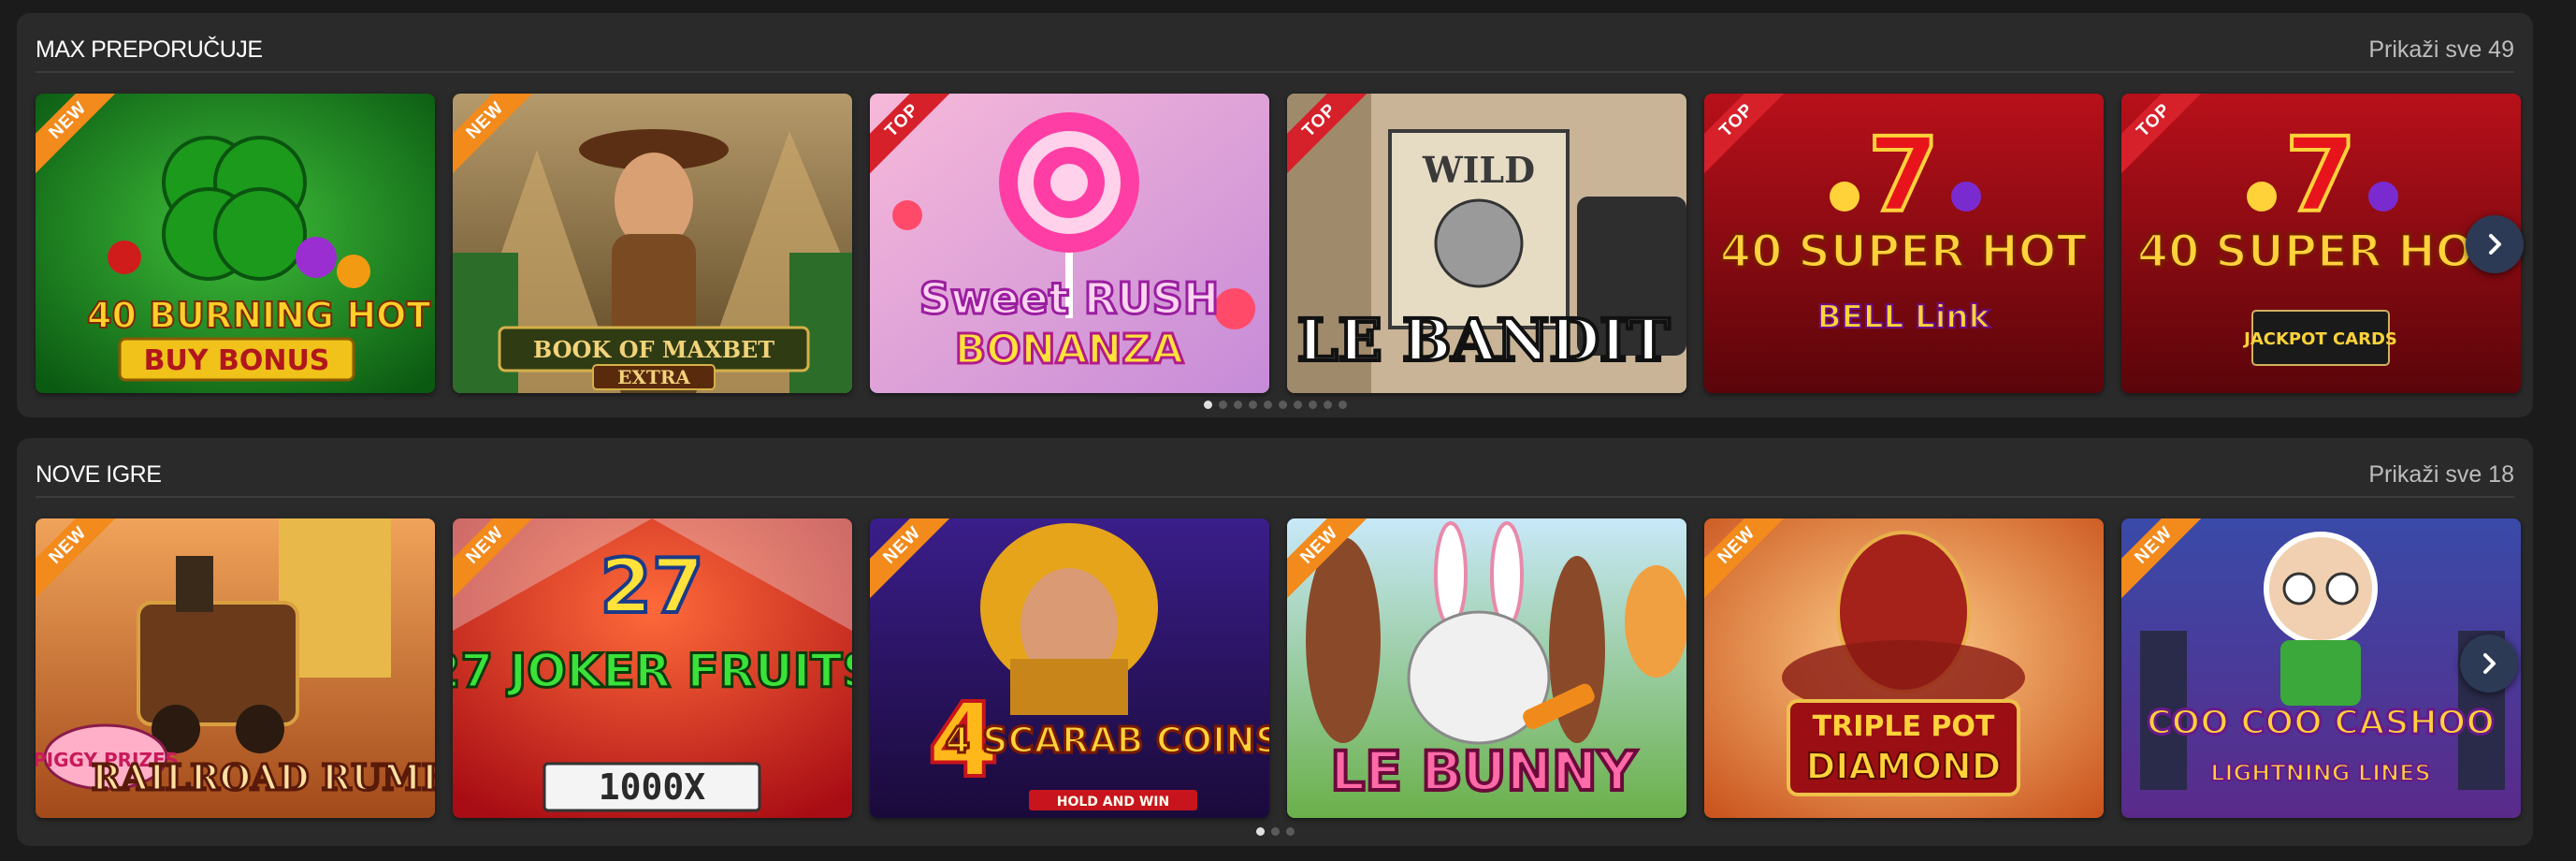 The height and width of the screenshot is (861, 2576). I want to click on game-title-line2: BONANZA, so click(1069, 350).